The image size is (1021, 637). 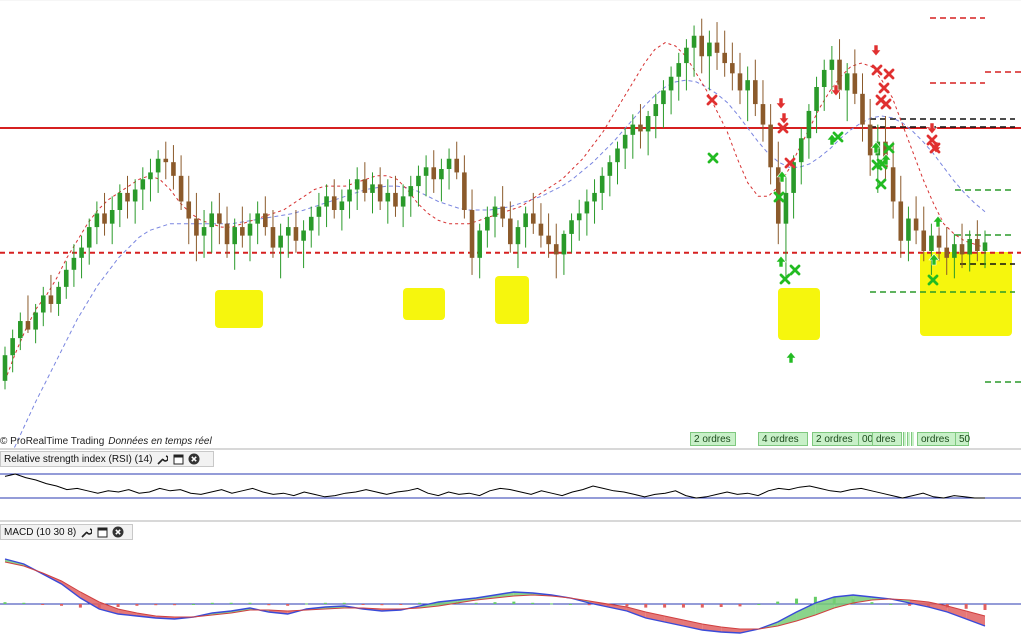 I want to click on rsi-line, so click(x=494, y=486).